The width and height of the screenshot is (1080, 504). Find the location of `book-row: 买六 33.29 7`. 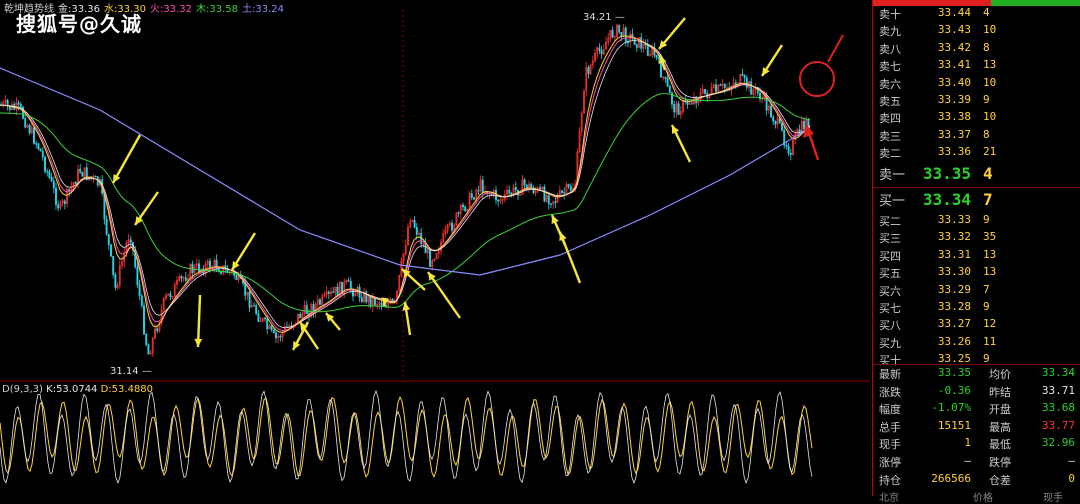

book-row: 买六 33.29 7 is located at coordinates (976, 291).